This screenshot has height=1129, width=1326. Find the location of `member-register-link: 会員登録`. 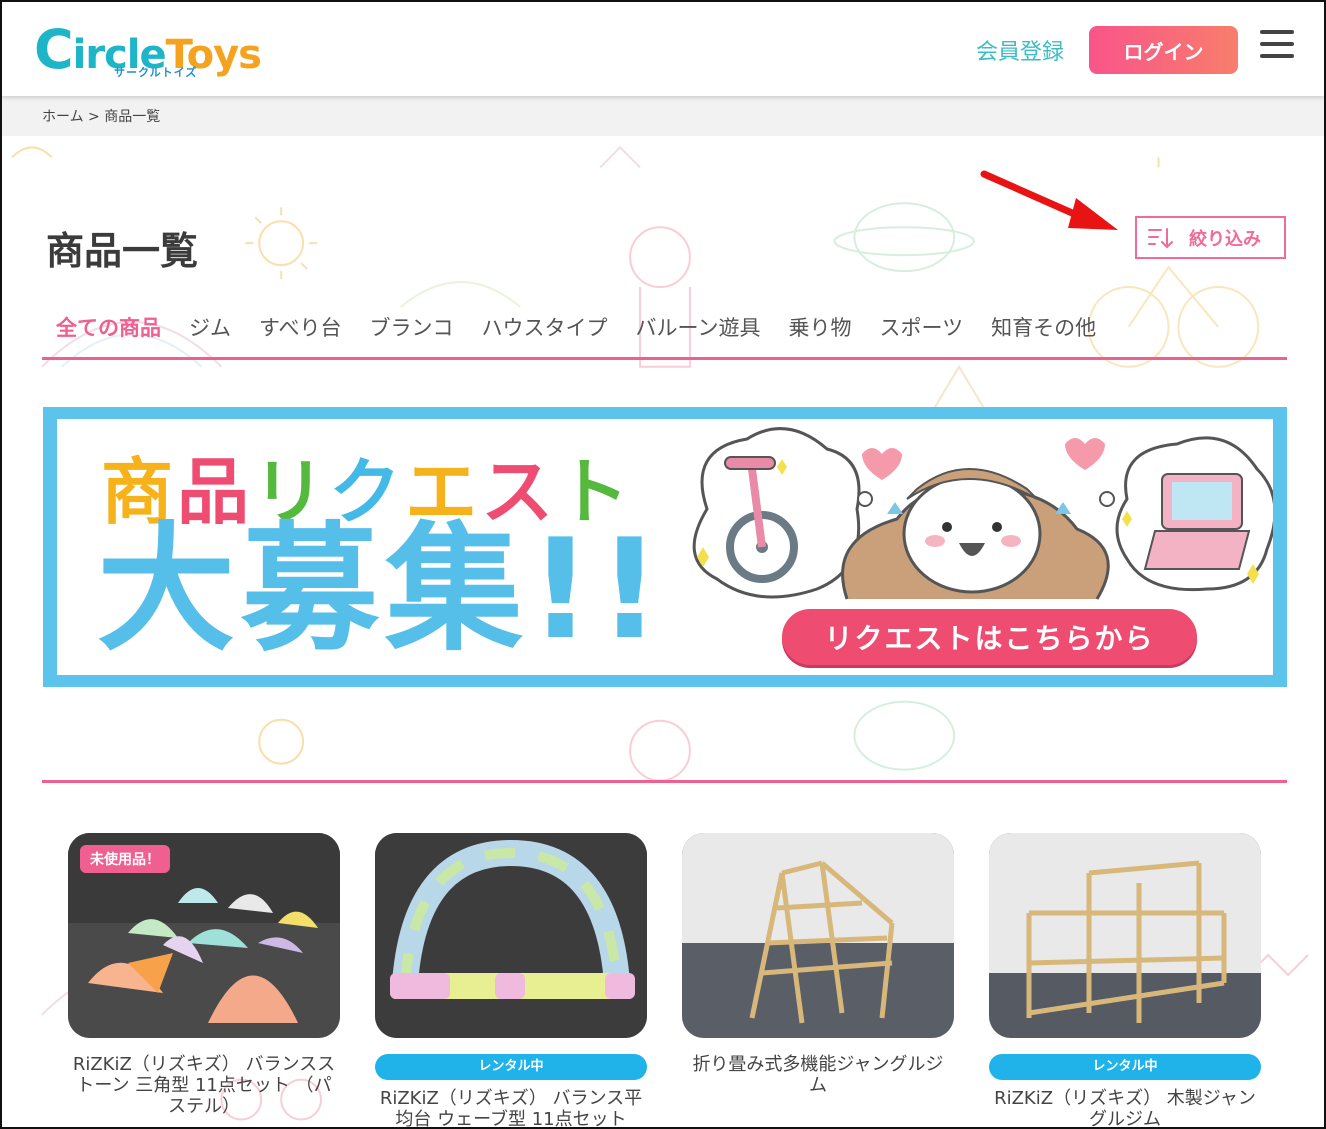

member-register-link: 会員登録 is located at coordinates (1020, 50).